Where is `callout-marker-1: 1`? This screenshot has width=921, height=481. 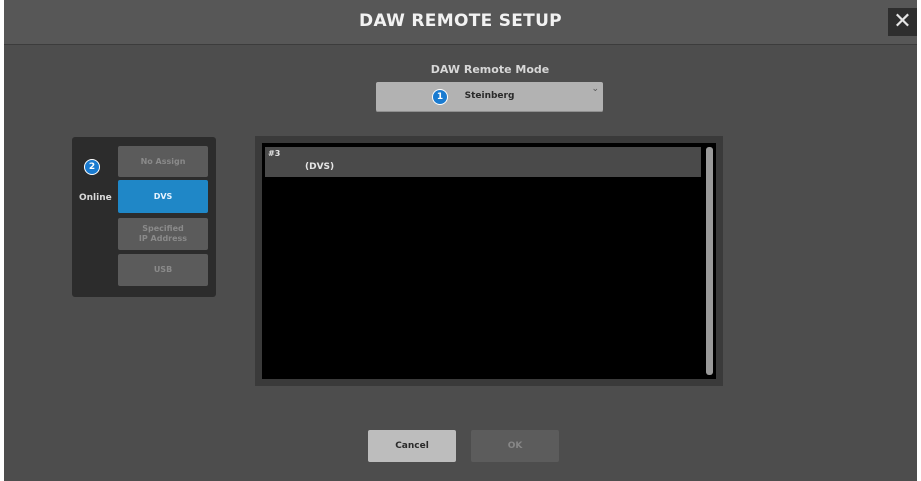 callout-marker-1: 1 is located at coordinates (440, 97).